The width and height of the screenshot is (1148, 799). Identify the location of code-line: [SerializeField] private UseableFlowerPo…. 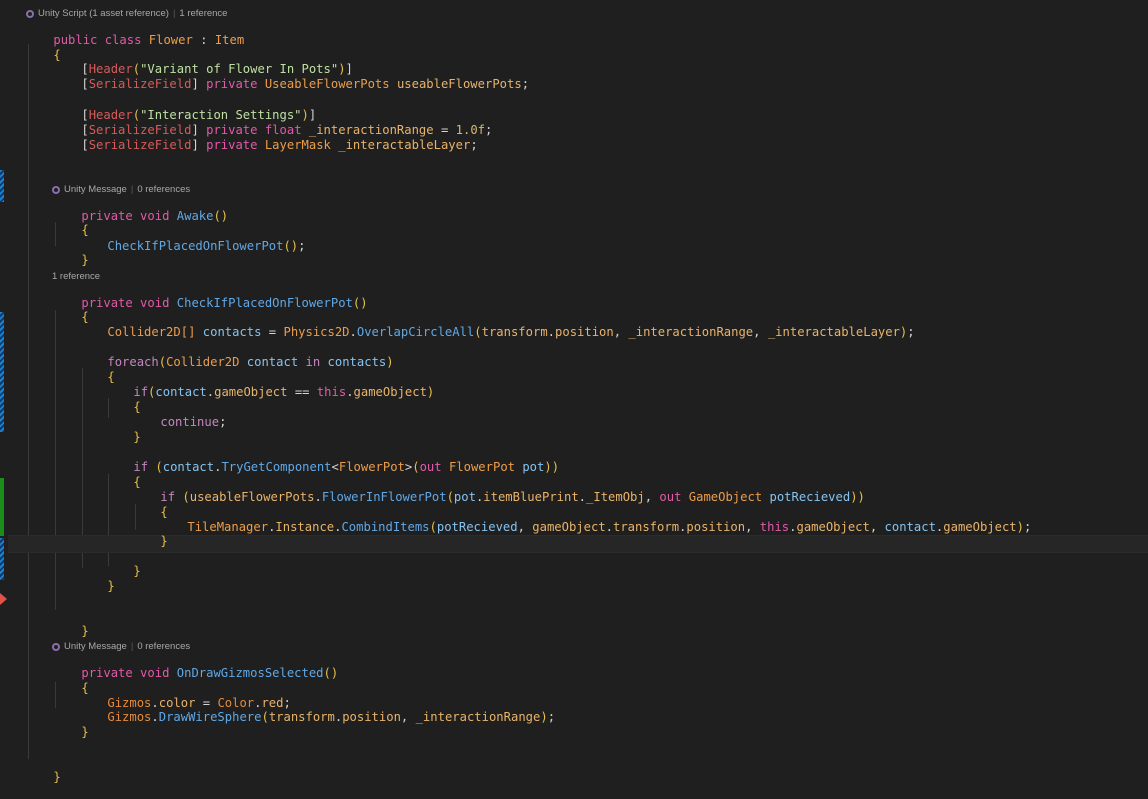
(290, 77).